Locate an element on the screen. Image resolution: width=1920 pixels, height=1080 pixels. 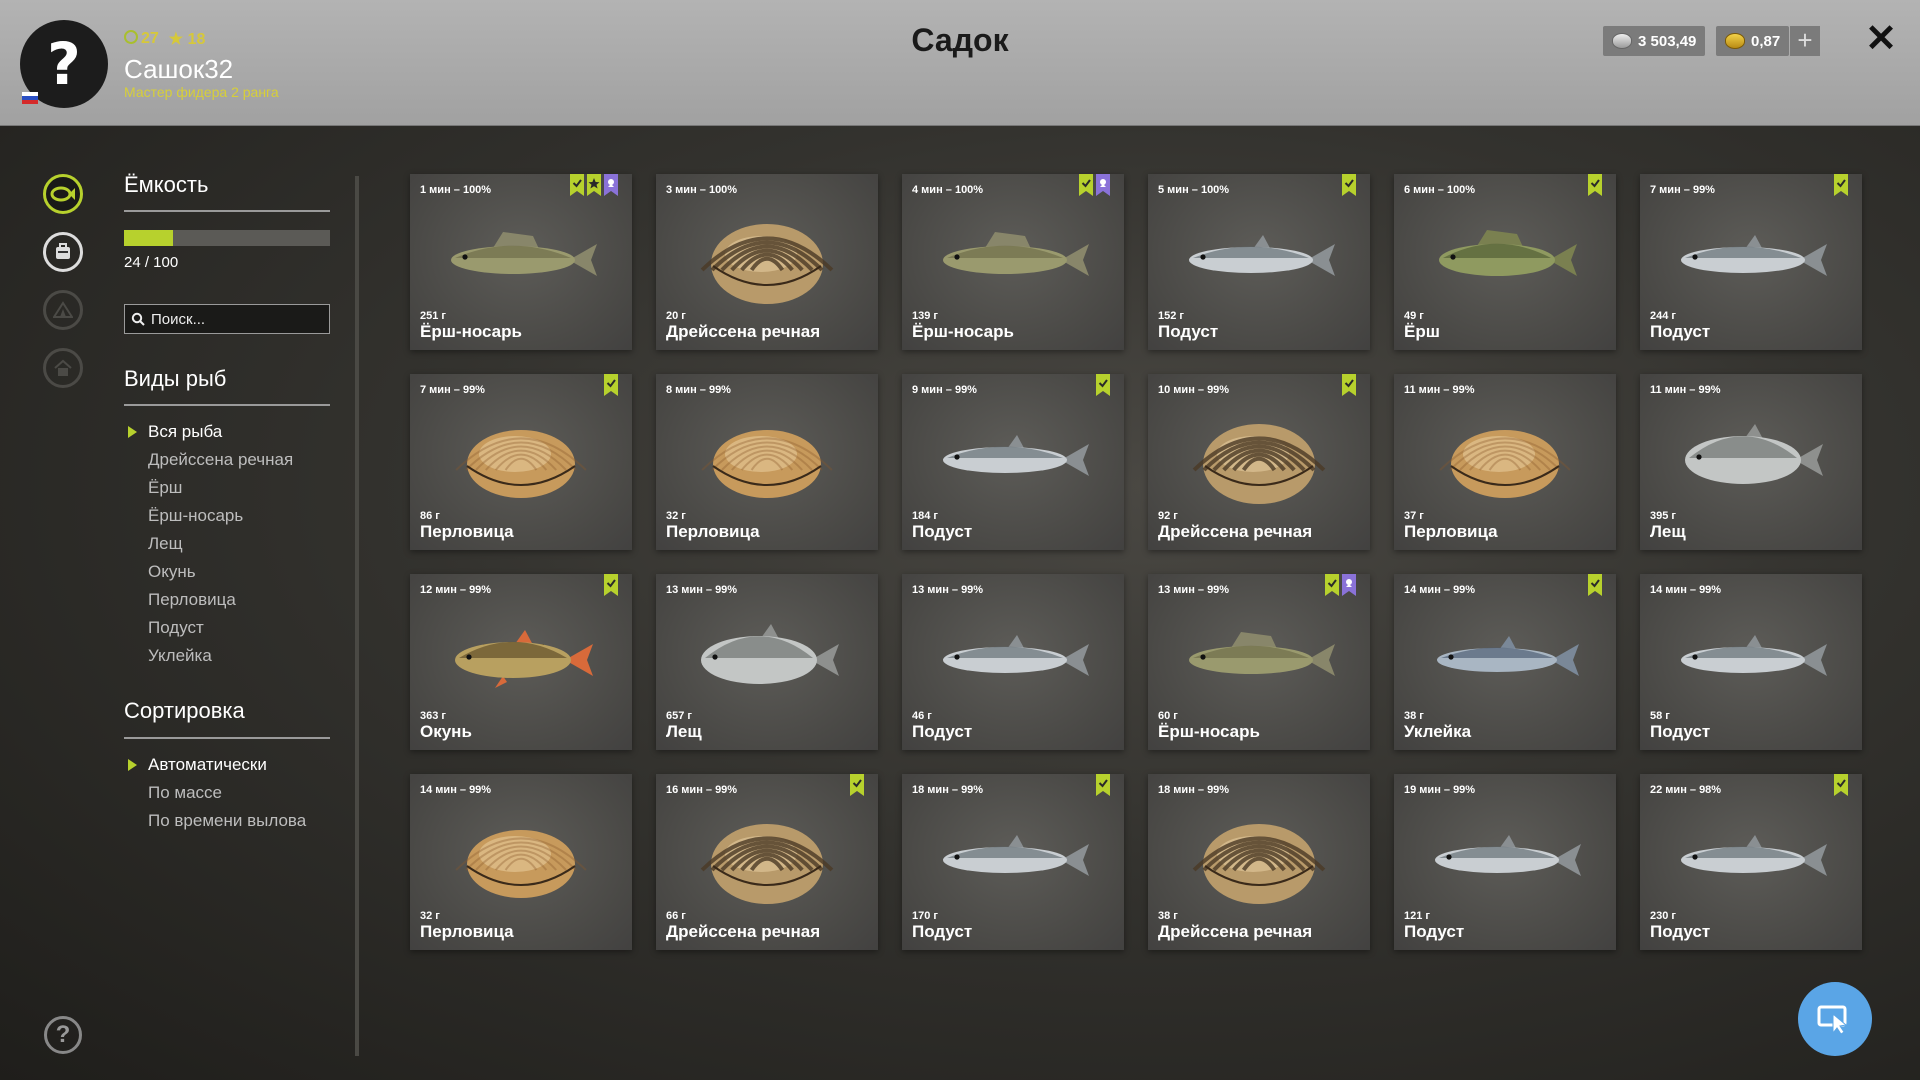
catch-card: 11 мин – 99% 37 г Перловица is located at coordinates (1505, 462).